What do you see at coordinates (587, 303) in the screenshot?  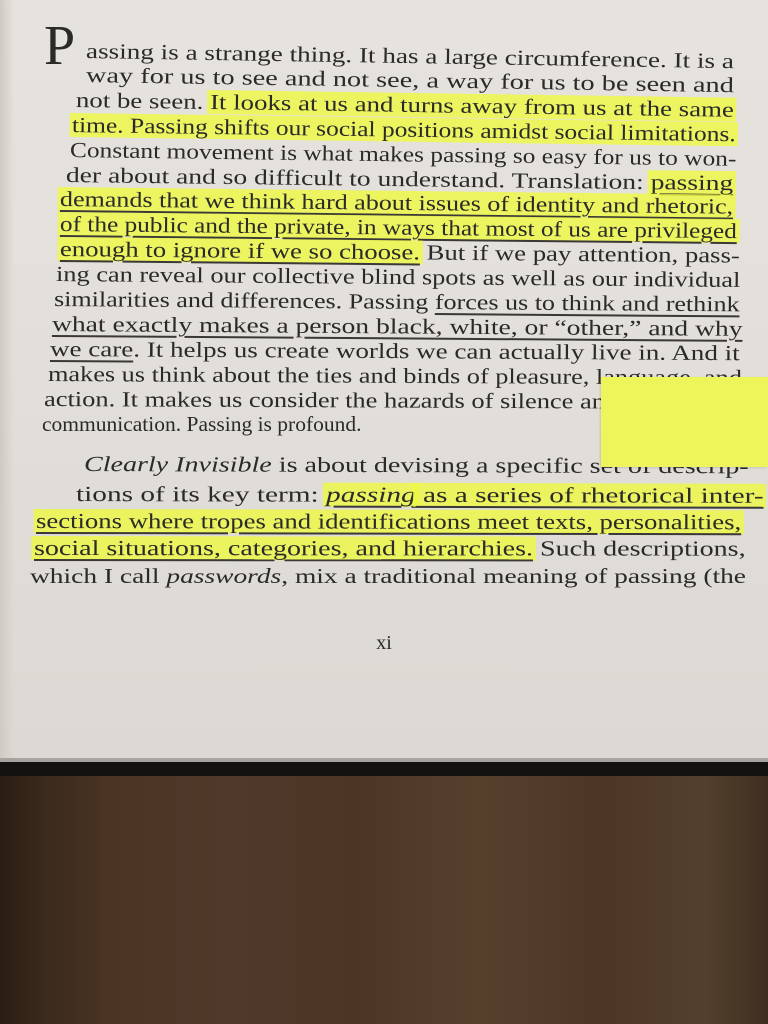 I see `underlined-text: forces us to think and rethink` at bounding box center [587, 303].